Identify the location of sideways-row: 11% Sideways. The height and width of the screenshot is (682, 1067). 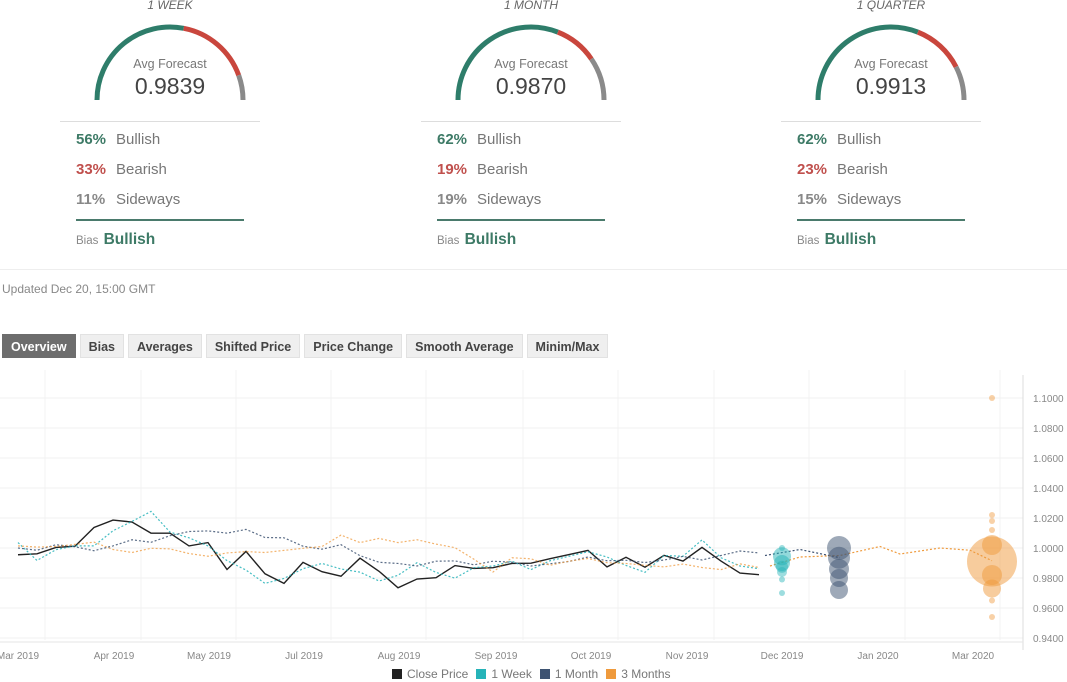
(128, 199).